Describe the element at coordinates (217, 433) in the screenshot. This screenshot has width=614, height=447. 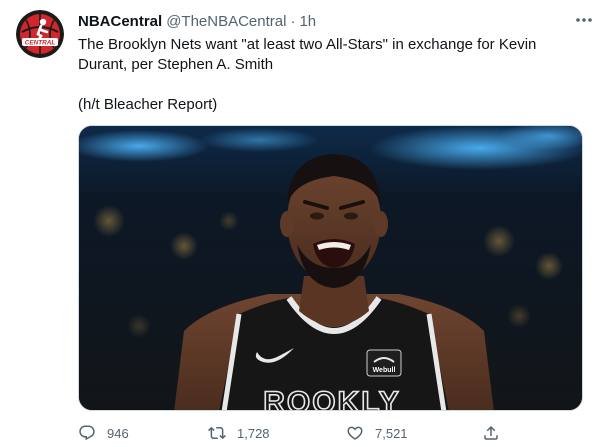
I see `retweet-icon` at that location.